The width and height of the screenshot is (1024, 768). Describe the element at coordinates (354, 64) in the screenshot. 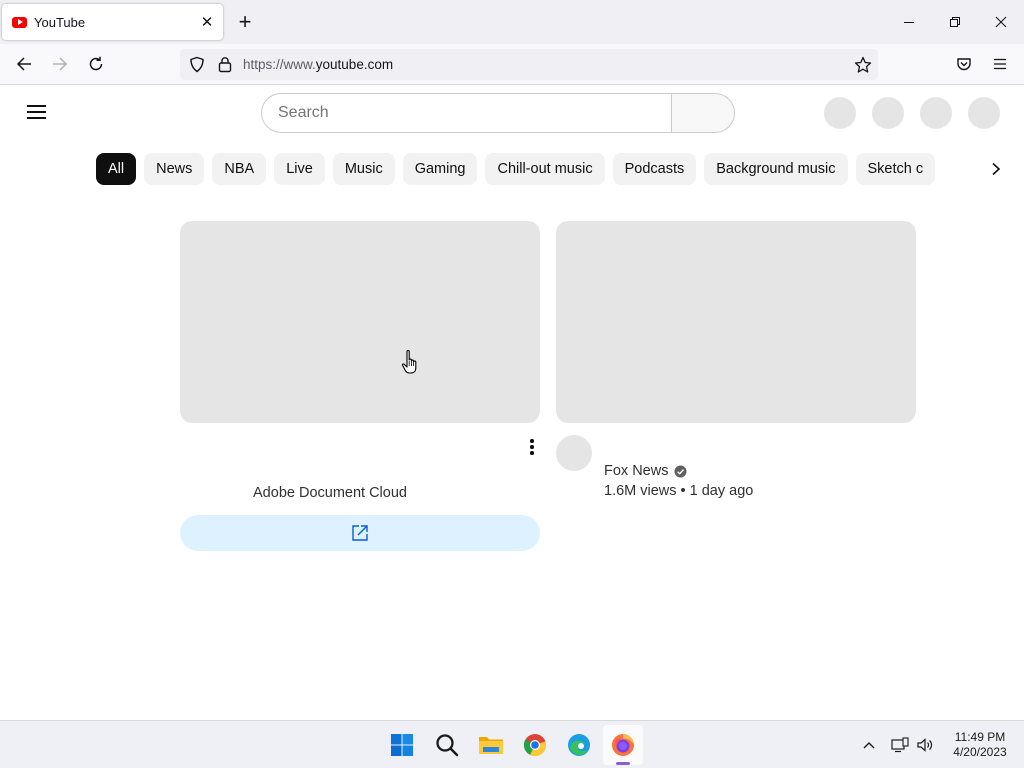

I see `url-host: youtube.com` at that location.